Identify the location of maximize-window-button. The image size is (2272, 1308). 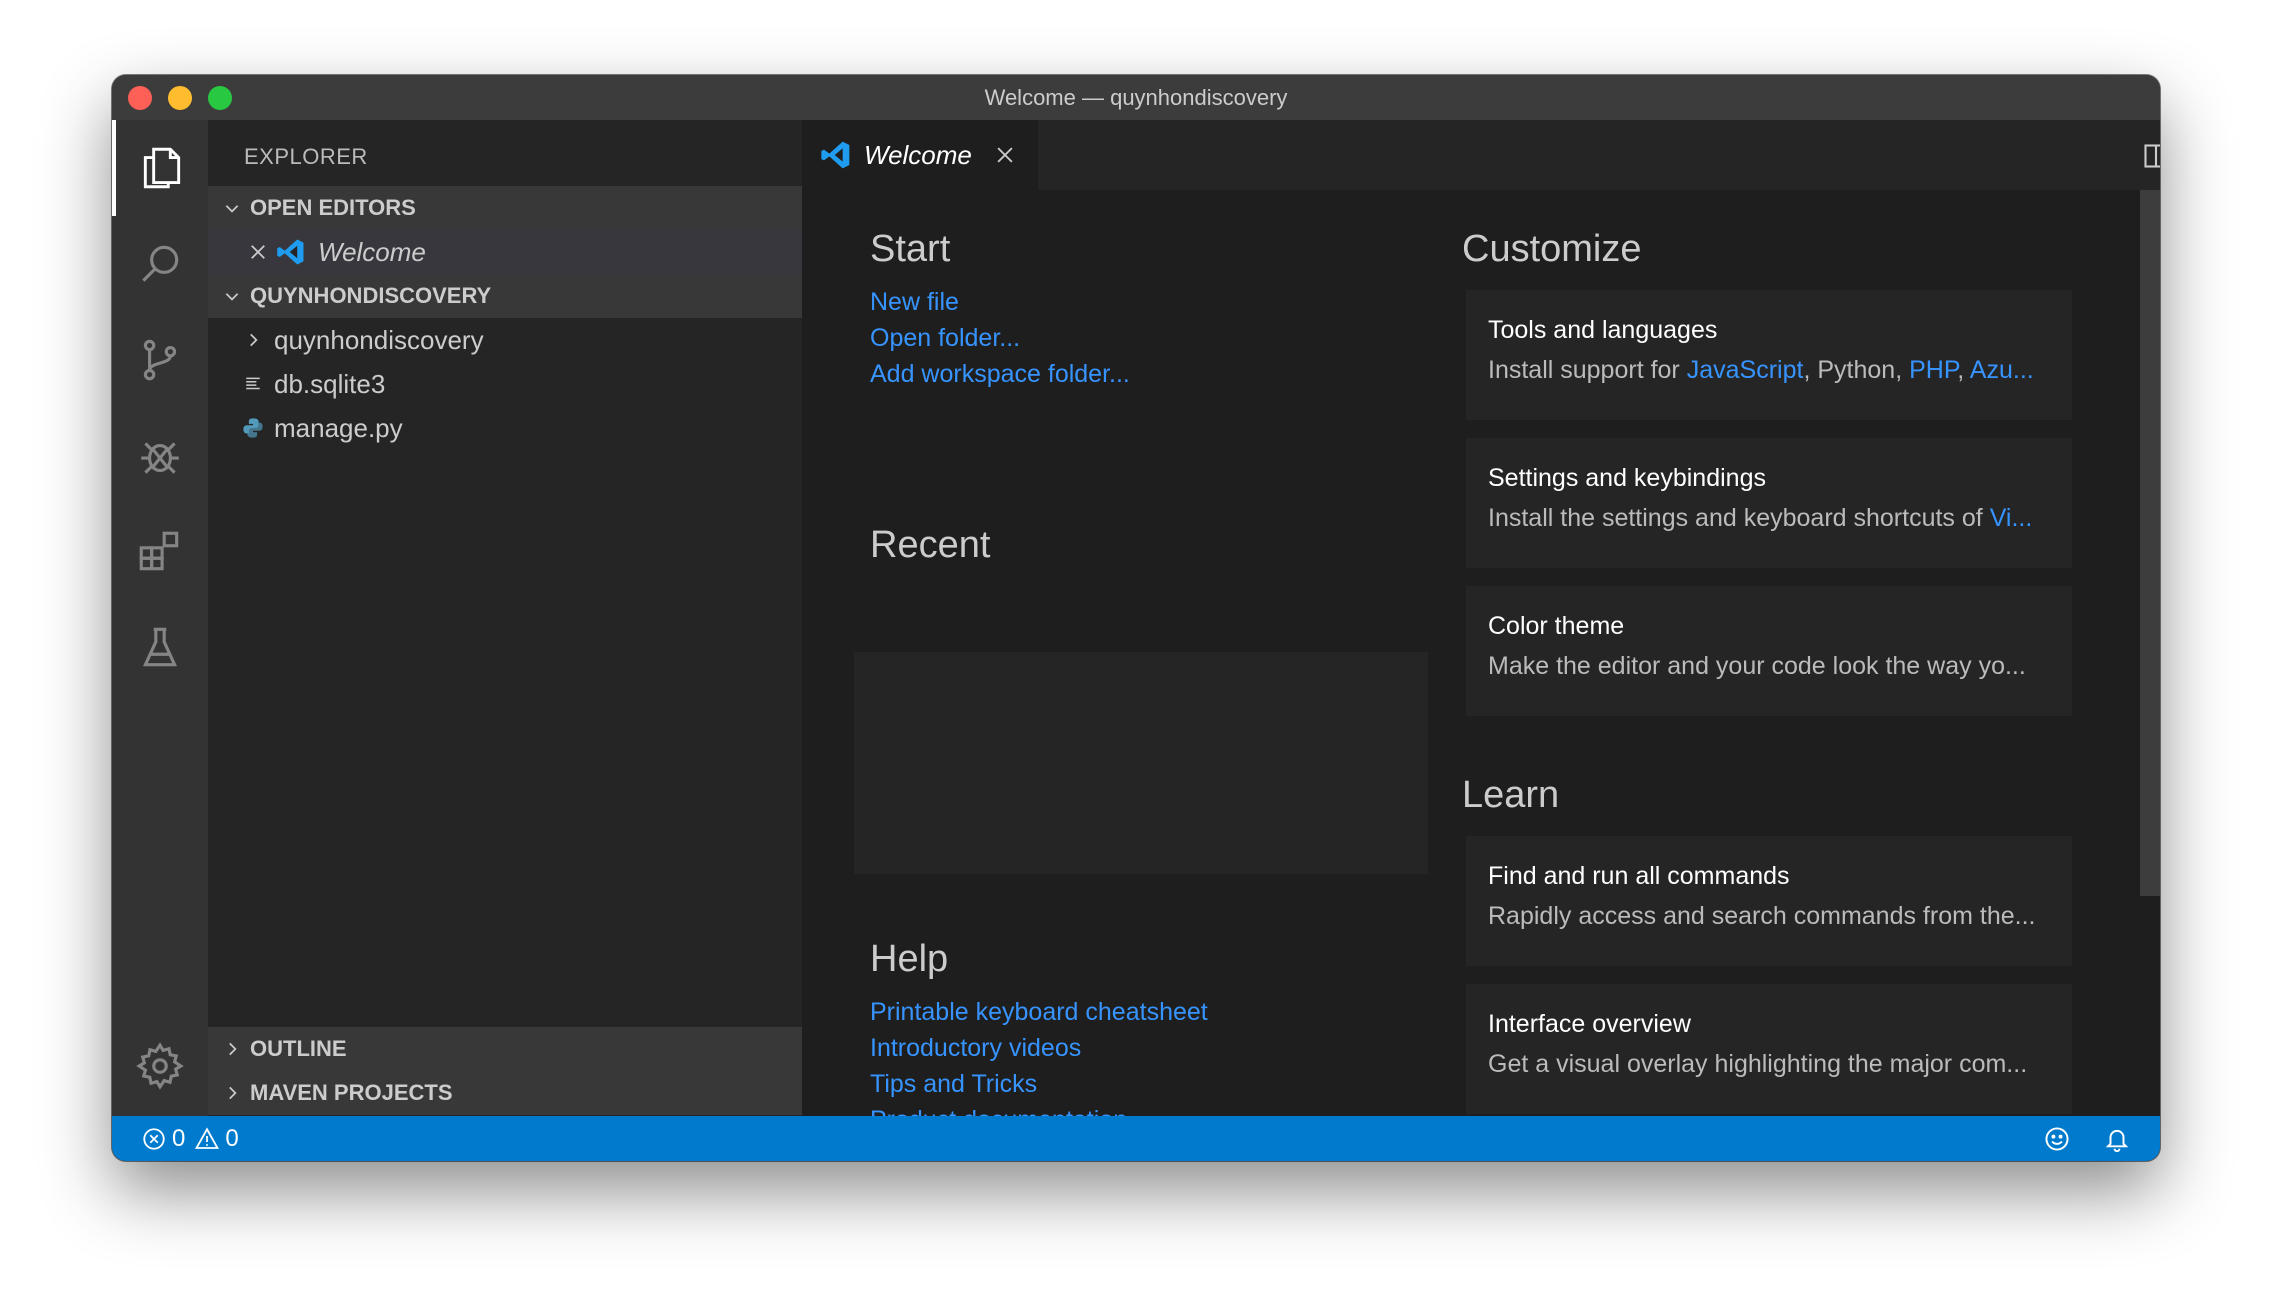
(220, 98).